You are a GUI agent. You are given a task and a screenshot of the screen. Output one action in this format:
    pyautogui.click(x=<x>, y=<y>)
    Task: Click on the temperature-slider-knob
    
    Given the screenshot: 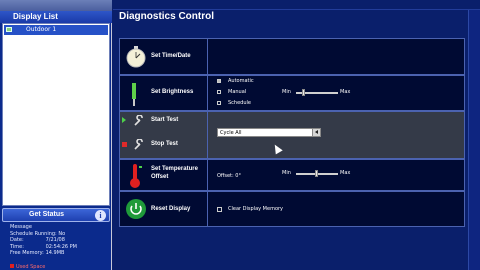 What is the action you would take?
    pyautogui.click(x=316, y=173)
    